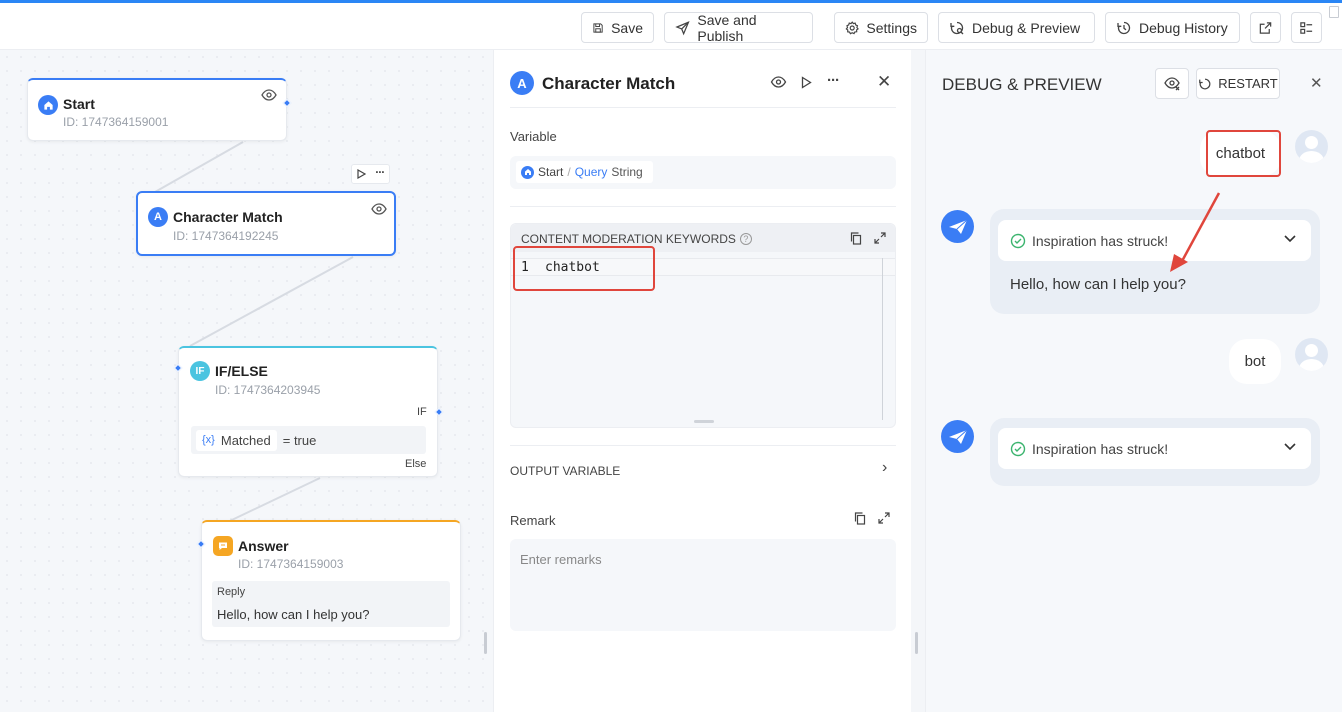 The height and width of the screenshot is (712, 1342). I want to click on gear-icon, so click(852, 27).